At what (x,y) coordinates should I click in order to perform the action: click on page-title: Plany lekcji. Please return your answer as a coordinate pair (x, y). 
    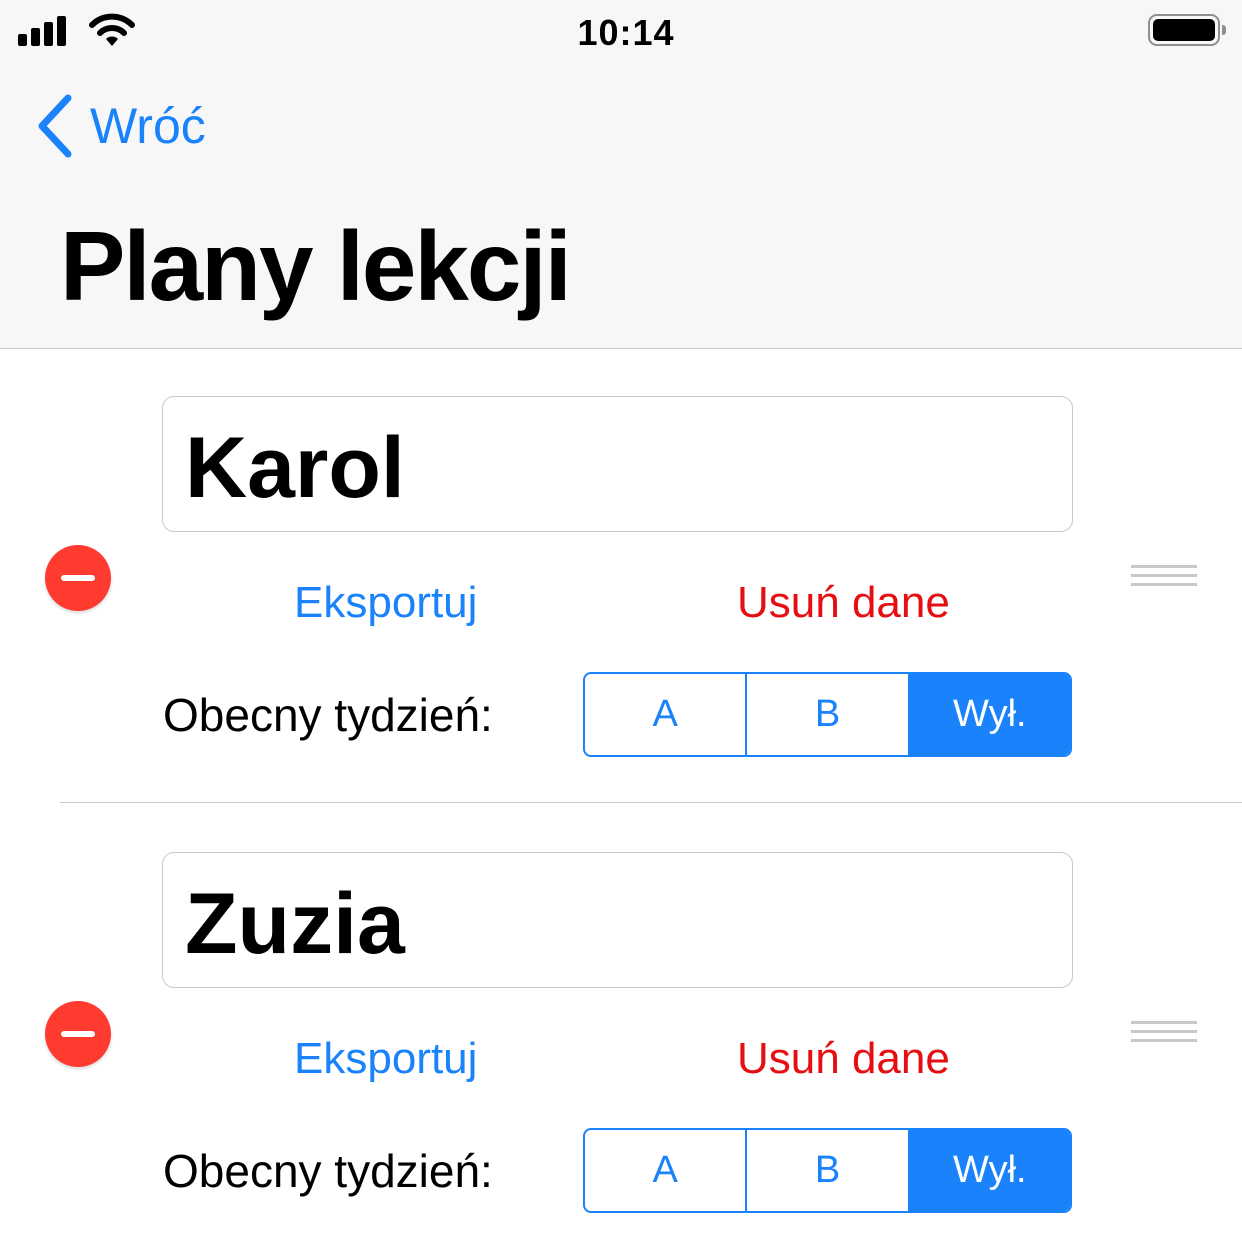
    Looking at the image, I should click on (316, 266).